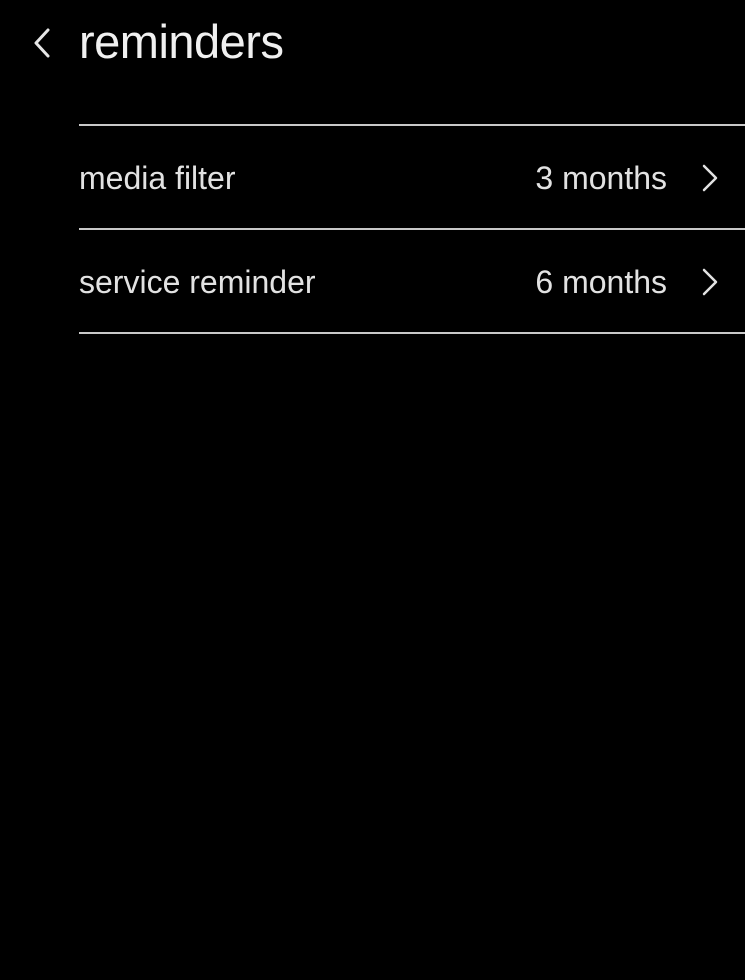 This screenshot has width=745, height=980. What do you see at coordinates (601, 282) in the screenshot?
I see `item-value: 6 months` at bounding box center [601, 282].